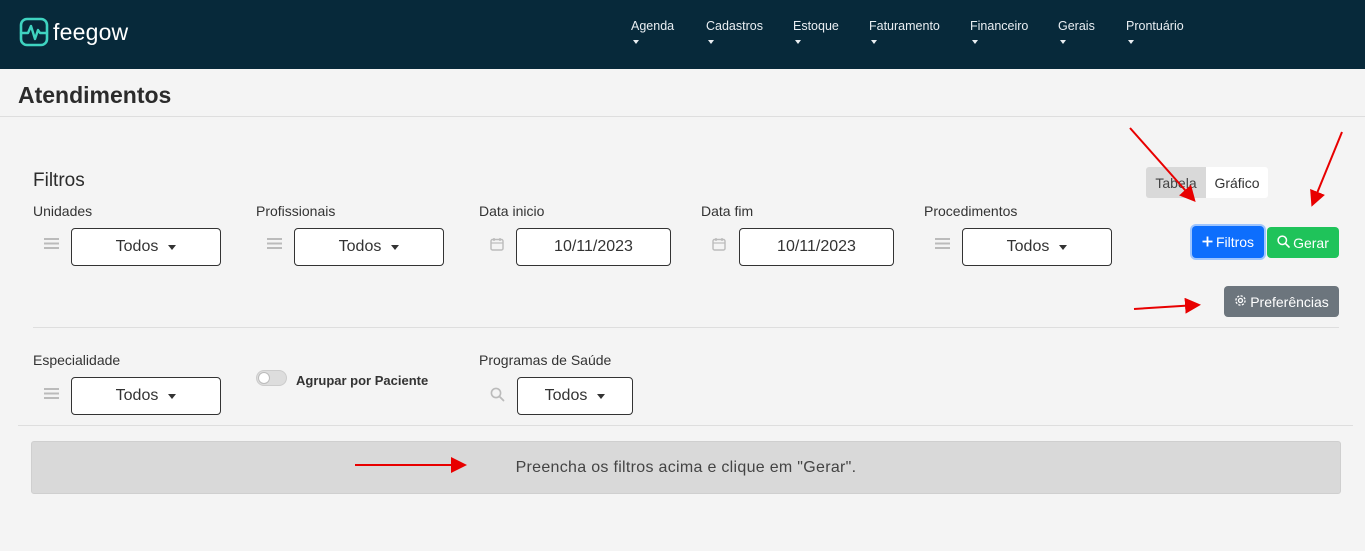 The image size is (1365, 551). What do you see at coordinates (34, 32) in the screenshot?
I see `logo-heartbeat-icon` at bounding box center [34, 32].